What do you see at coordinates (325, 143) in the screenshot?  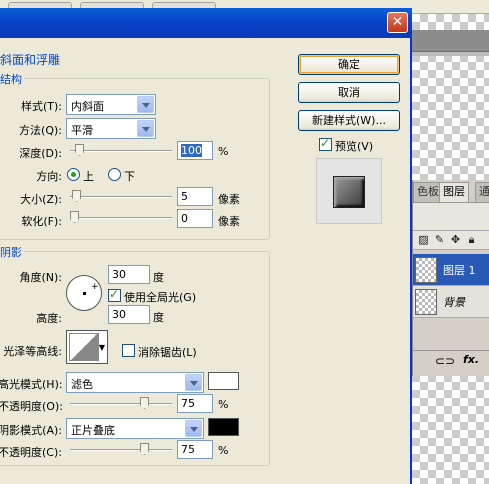 I see `preview-checkbox` at bounding box center [325, 143].